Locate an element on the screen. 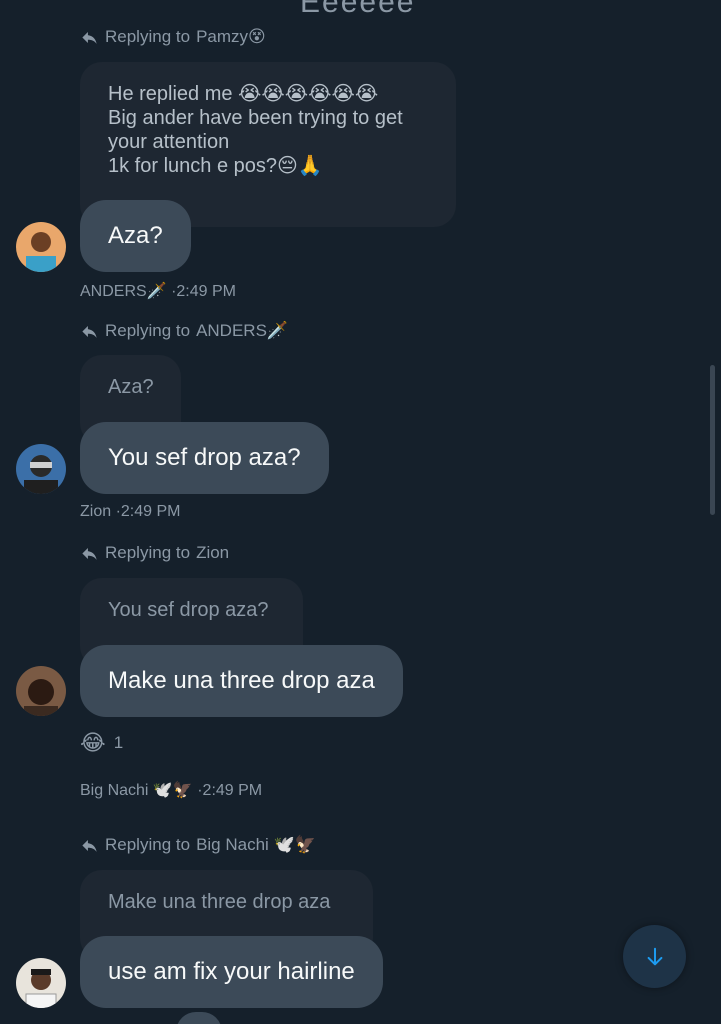 Image resolution: width=721 pixels, height=1024 pixels. reaction: 😂 1 is located at coordinates (101, 743).